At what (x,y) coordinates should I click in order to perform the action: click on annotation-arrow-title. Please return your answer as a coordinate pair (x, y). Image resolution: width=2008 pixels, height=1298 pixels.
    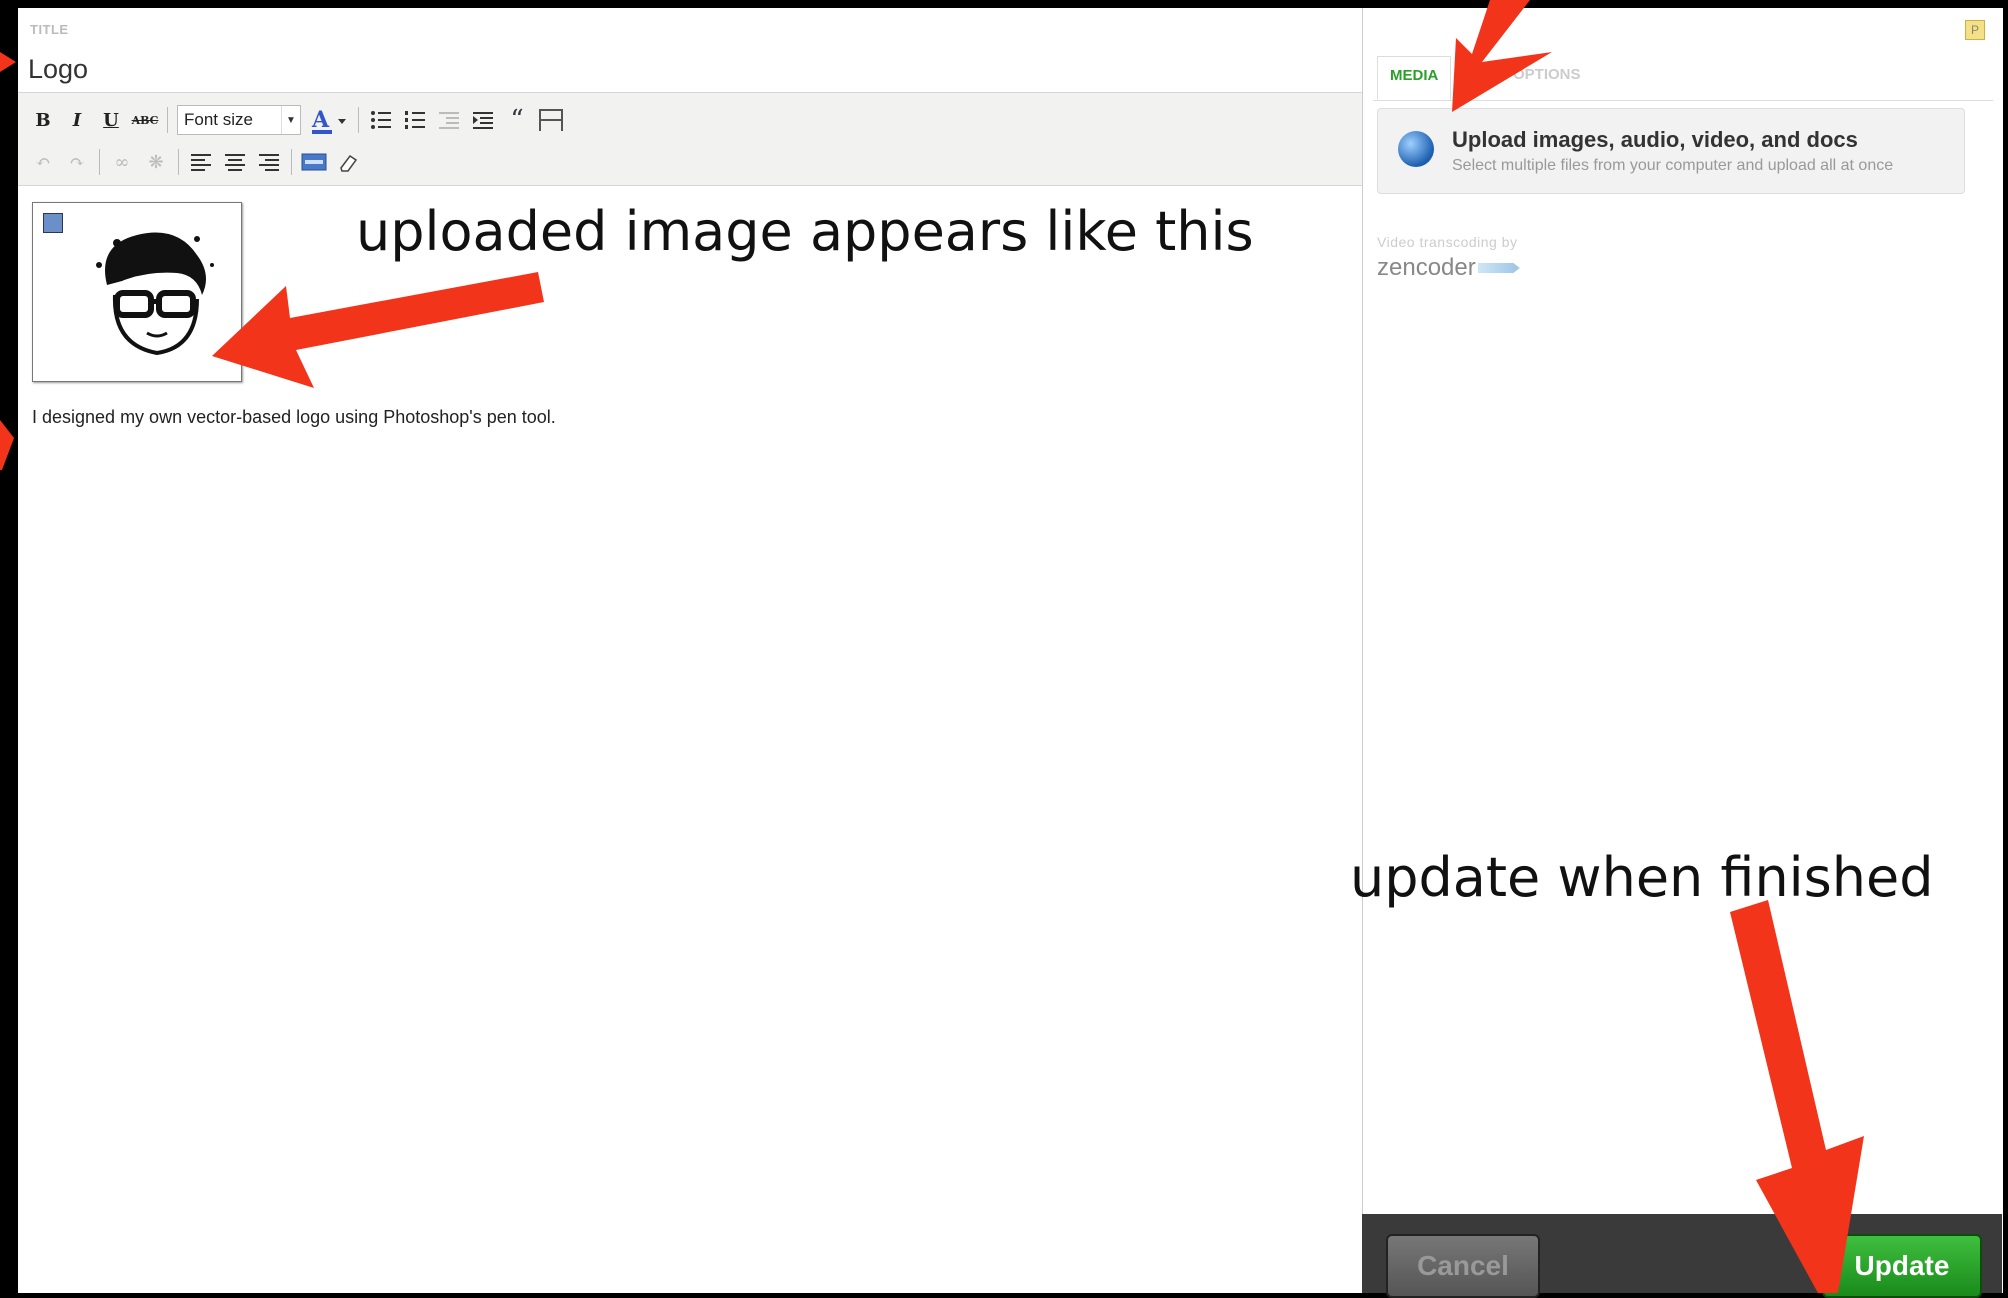
    Looking at the image, I should click on (8, 62).